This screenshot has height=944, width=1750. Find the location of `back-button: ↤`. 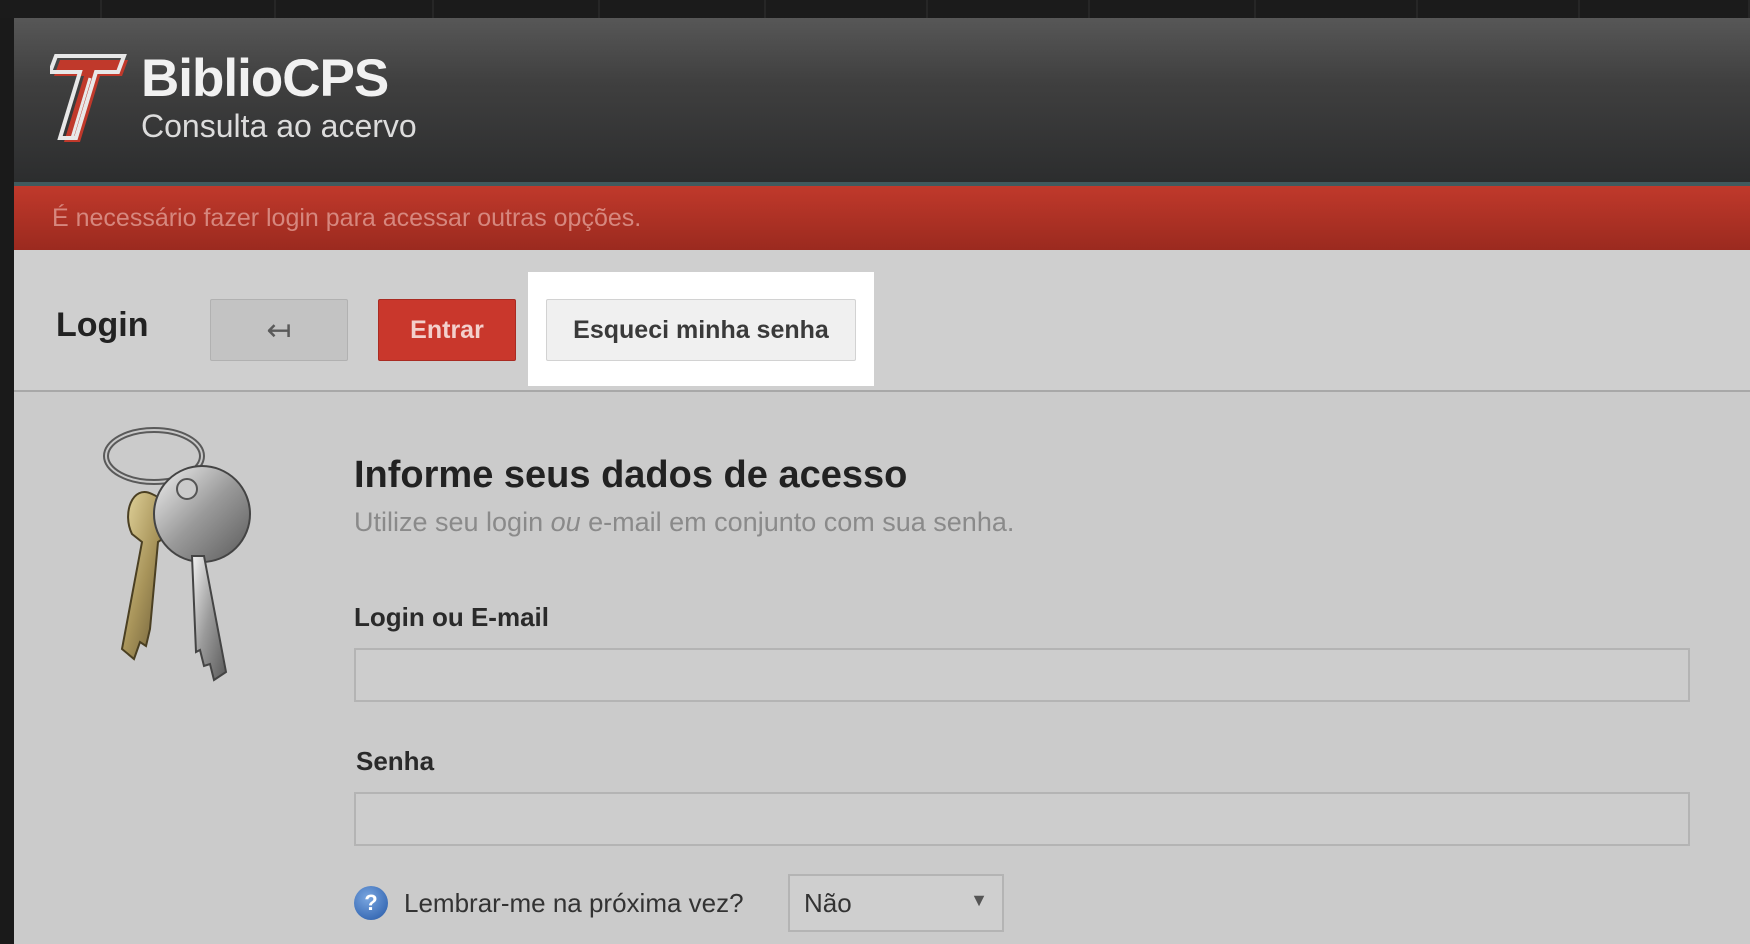

back-button: ↤ is located at coordinates (279, 330).